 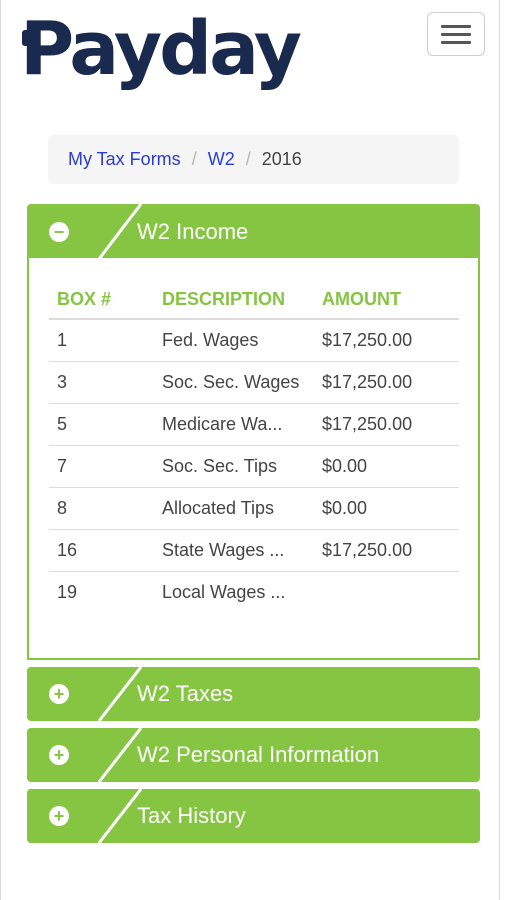 I want to click on svg-text: Payday, so click(x=160, y=53).